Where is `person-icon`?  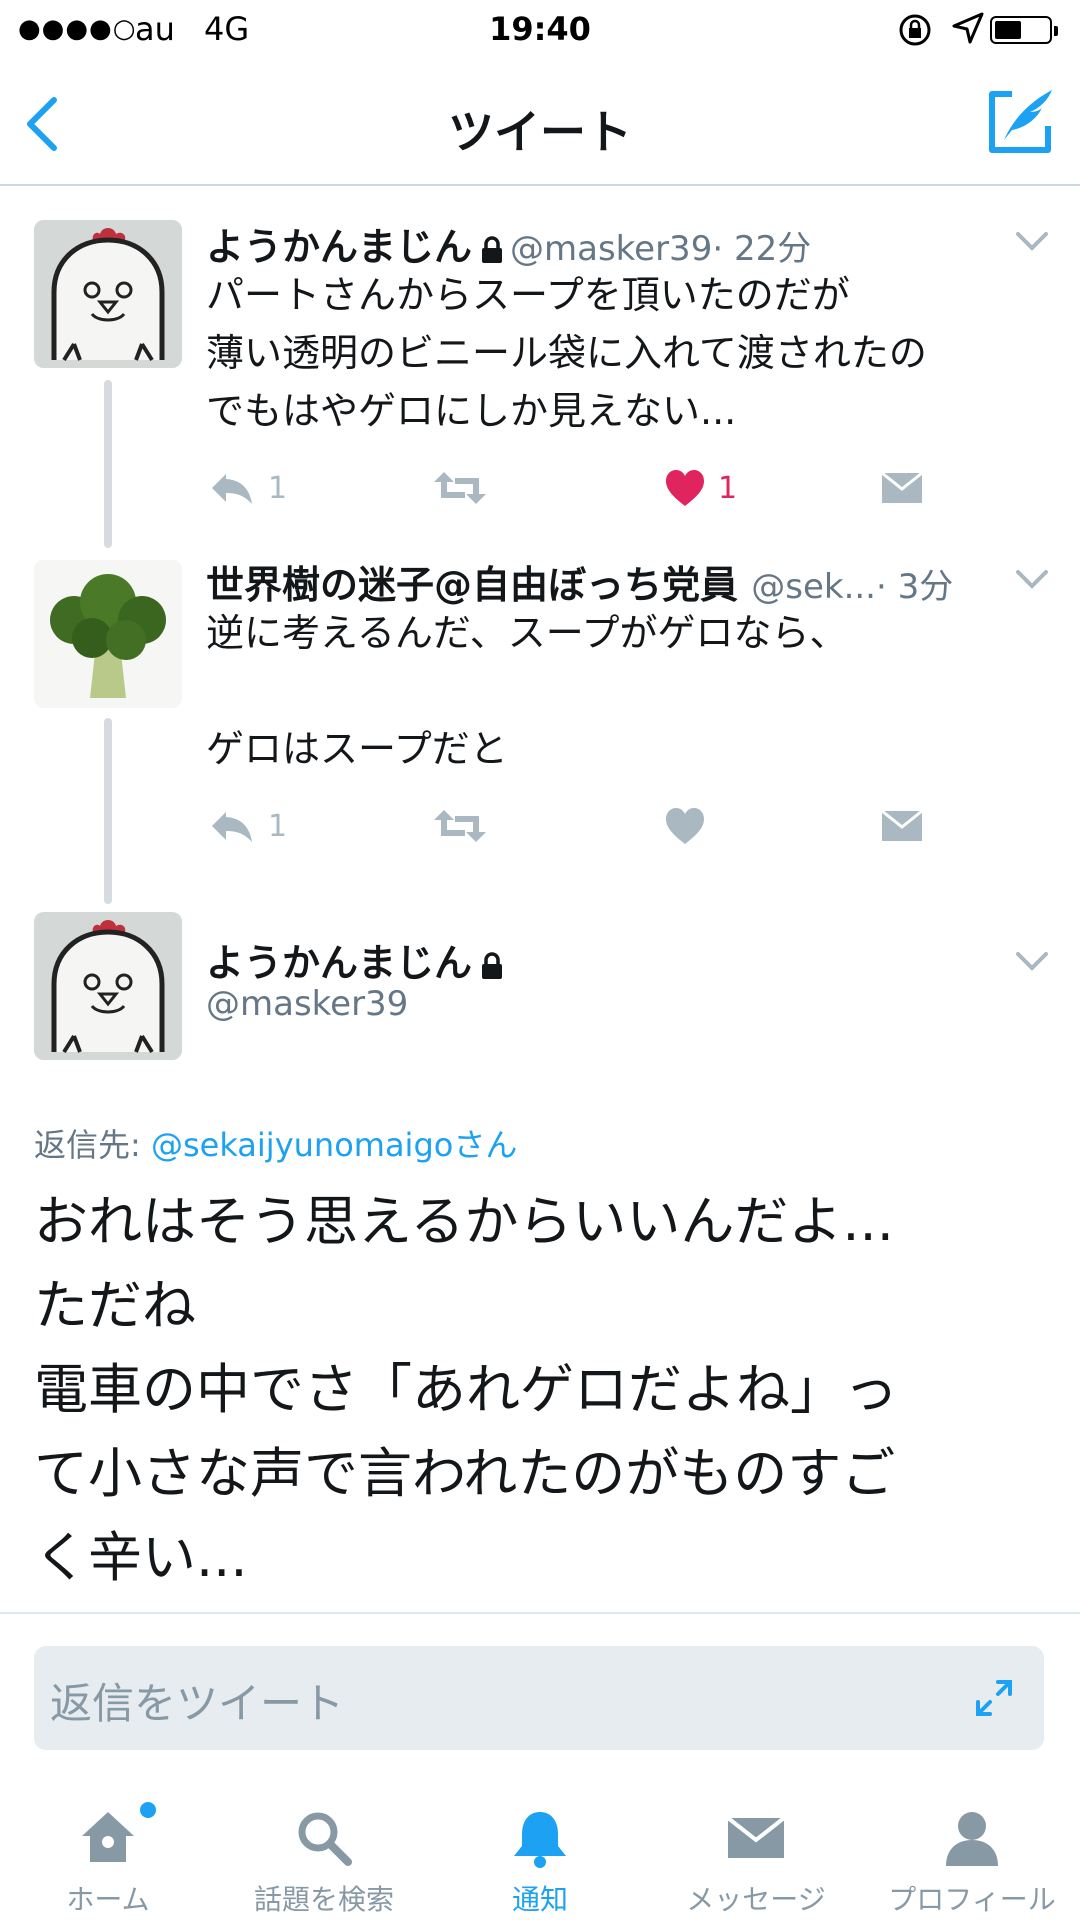
person-icon is located at coordinates (972, 1839).